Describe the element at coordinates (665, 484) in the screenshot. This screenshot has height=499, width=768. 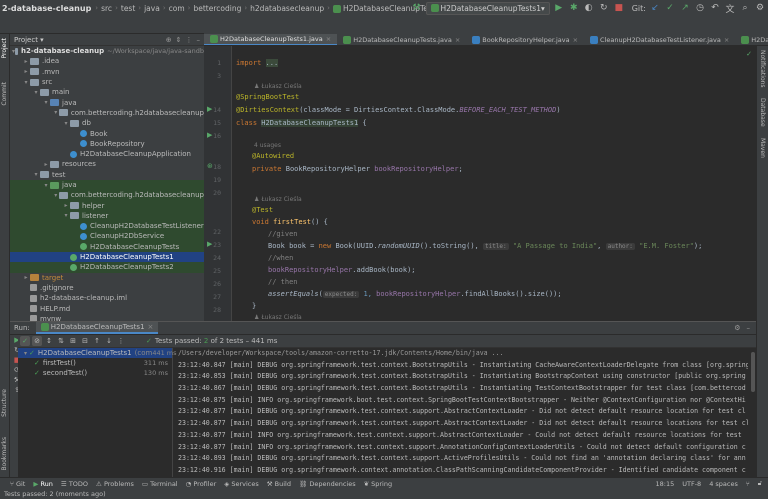
I see `caret-position: 18:15` at that location.